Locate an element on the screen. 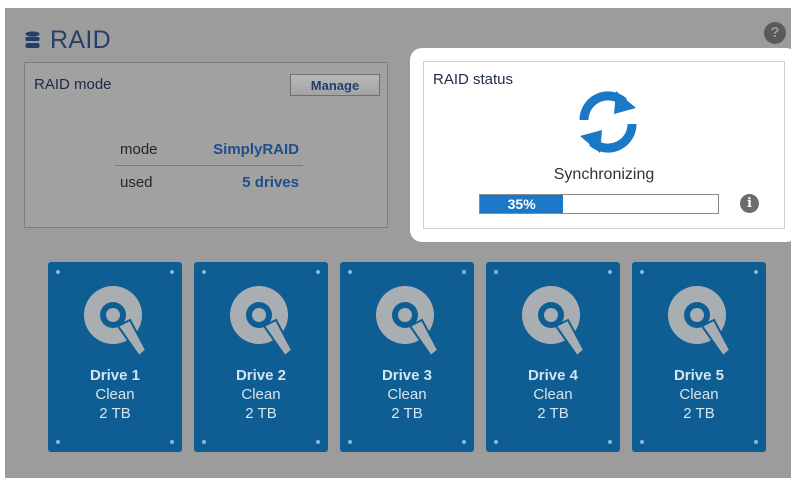 Image resolution: width=796 pixels, height=481 pixels. page-header: RAID is located at coordinates (68, 40).